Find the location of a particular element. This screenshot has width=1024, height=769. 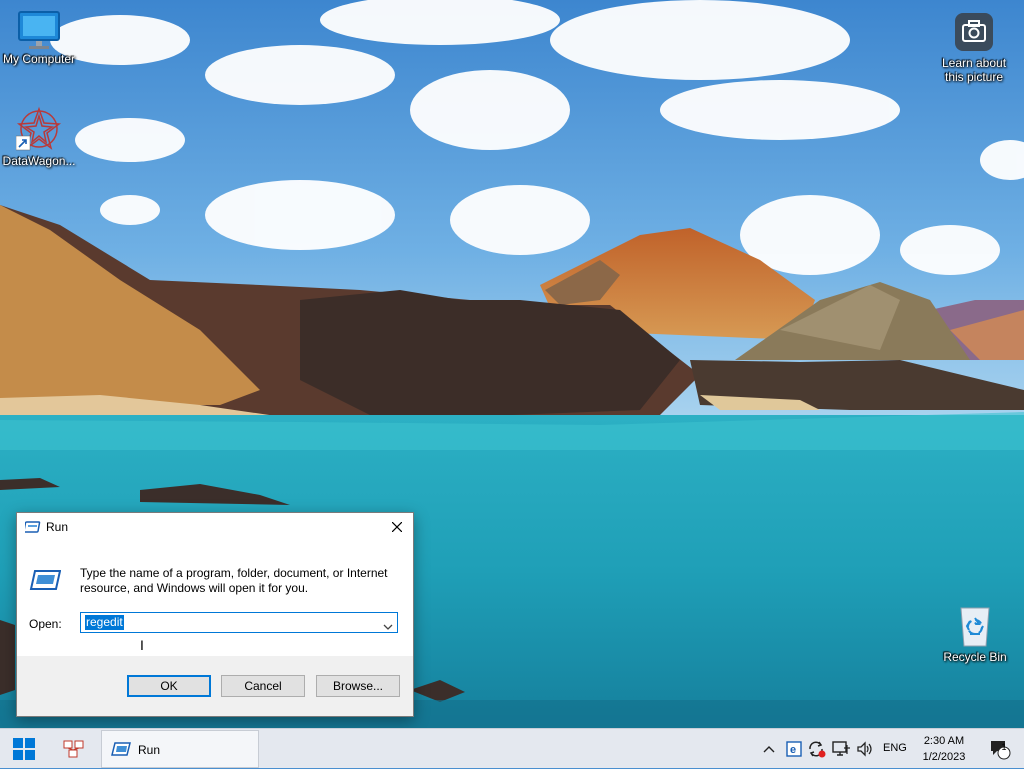

open-label: Open: is located at coordinates (45, 624).